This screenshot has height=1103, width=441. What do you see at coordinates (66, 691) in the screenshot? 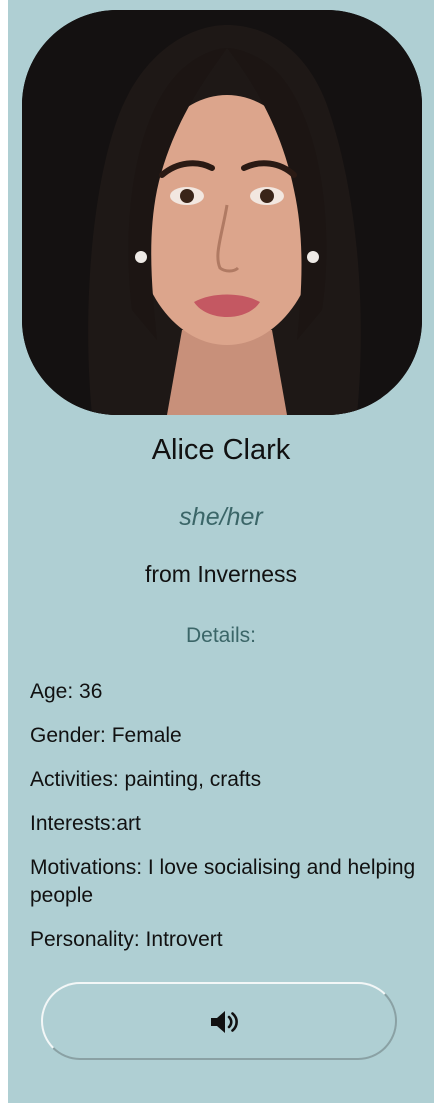
I see `detail-age: Age: 36` at bounding box center [66, 691].